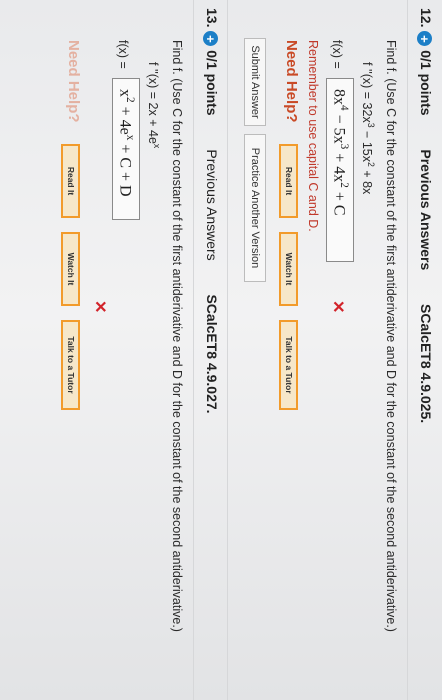 The height and width of the screenshot is (700, 442). Describe the element at coordinates (126, 143) in the screenshot. I see `q13-answer-expression: x2 + 4ex + C + D` at that location.